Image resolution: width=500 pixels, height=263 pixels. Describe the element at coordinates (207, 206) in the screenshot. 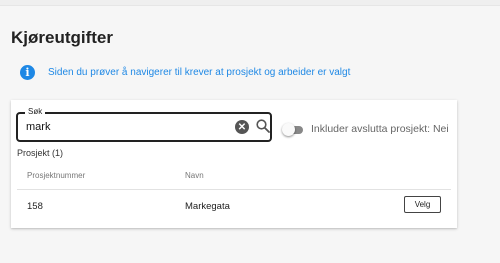

I see `project-name-cell: Markegata` at that location.